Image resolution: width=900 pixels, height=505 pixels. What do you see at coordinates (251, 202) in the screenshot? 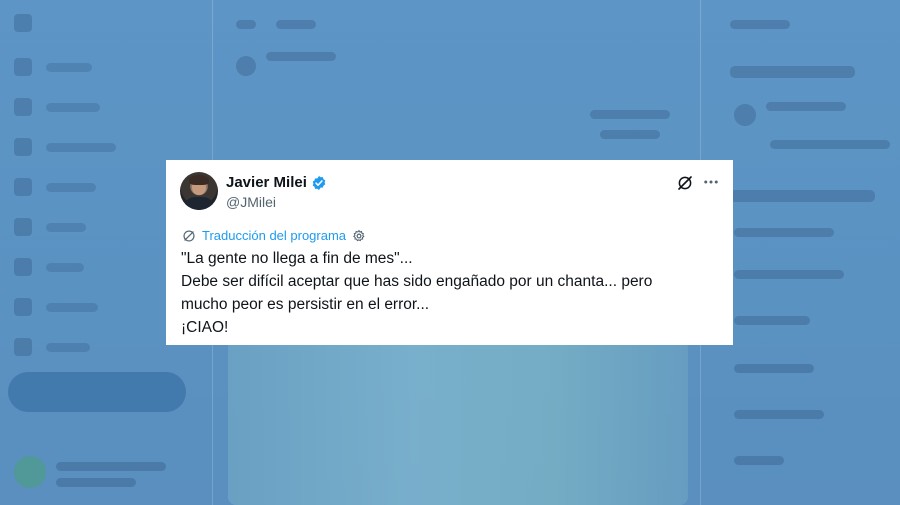
I see `author-handle: @JMilei` at bounding box center [251, 202].